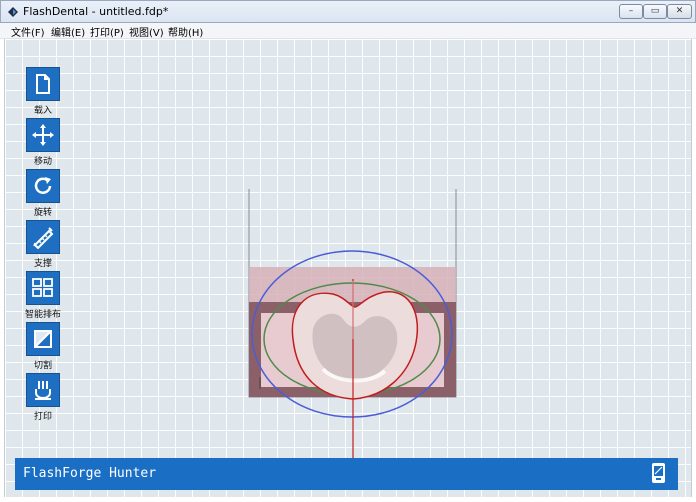  I want to click on tool-move: 移动, so click(43, 142).